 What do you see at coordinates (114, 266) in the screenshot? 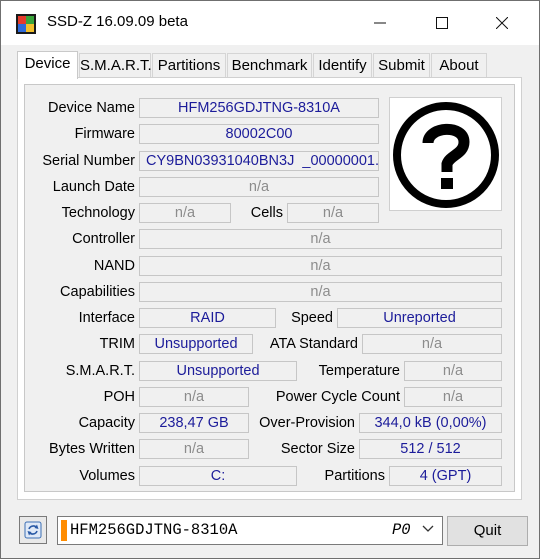
I see `nand-label: NAND` at bounding box center [114, 266].